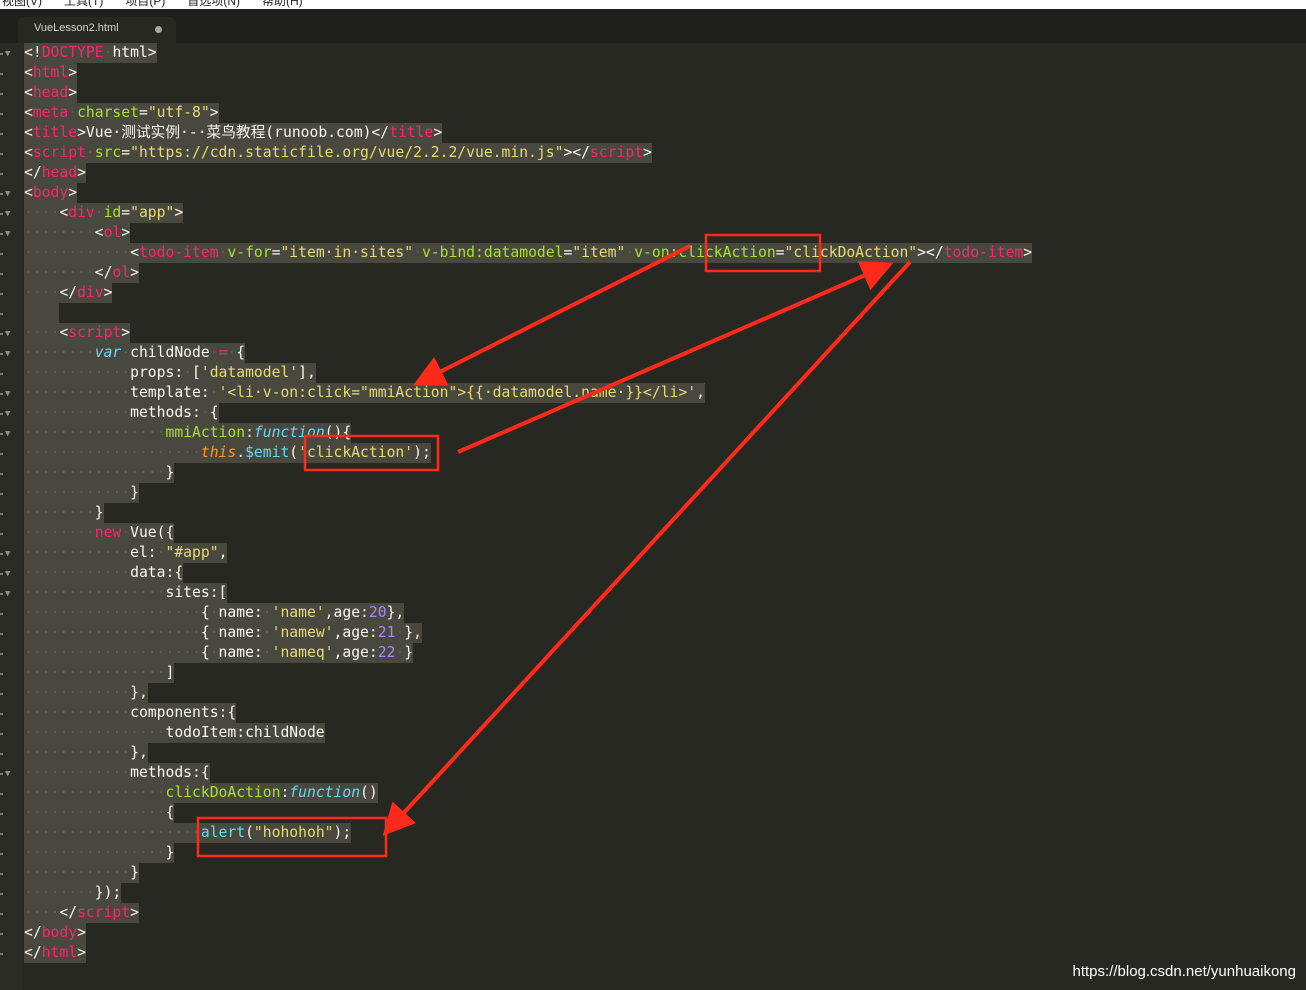  Describe the element at coordinates (90, 292) in the screenshot. I see `code-token: div` at that location.